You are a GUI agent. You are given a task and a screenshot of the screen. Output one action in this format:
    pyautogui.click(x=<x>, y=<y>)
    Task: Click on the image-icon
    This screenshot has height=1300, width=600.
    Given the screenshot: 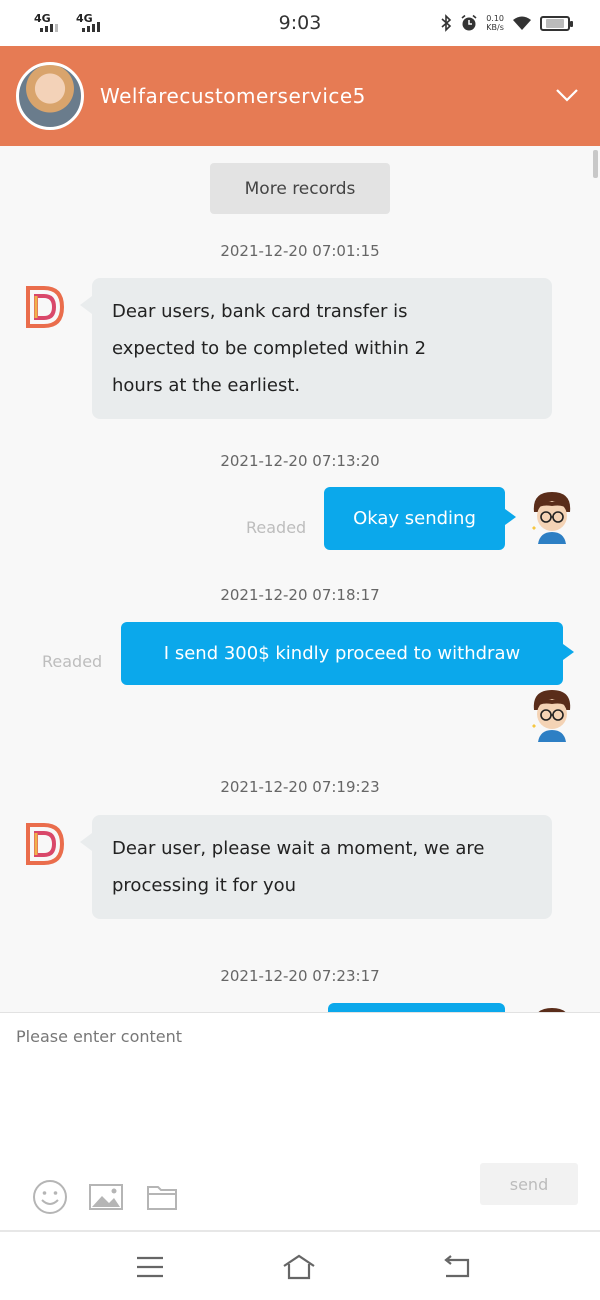 What is the action you would take?
    pyautogui.click(x=106, y=1197)
    